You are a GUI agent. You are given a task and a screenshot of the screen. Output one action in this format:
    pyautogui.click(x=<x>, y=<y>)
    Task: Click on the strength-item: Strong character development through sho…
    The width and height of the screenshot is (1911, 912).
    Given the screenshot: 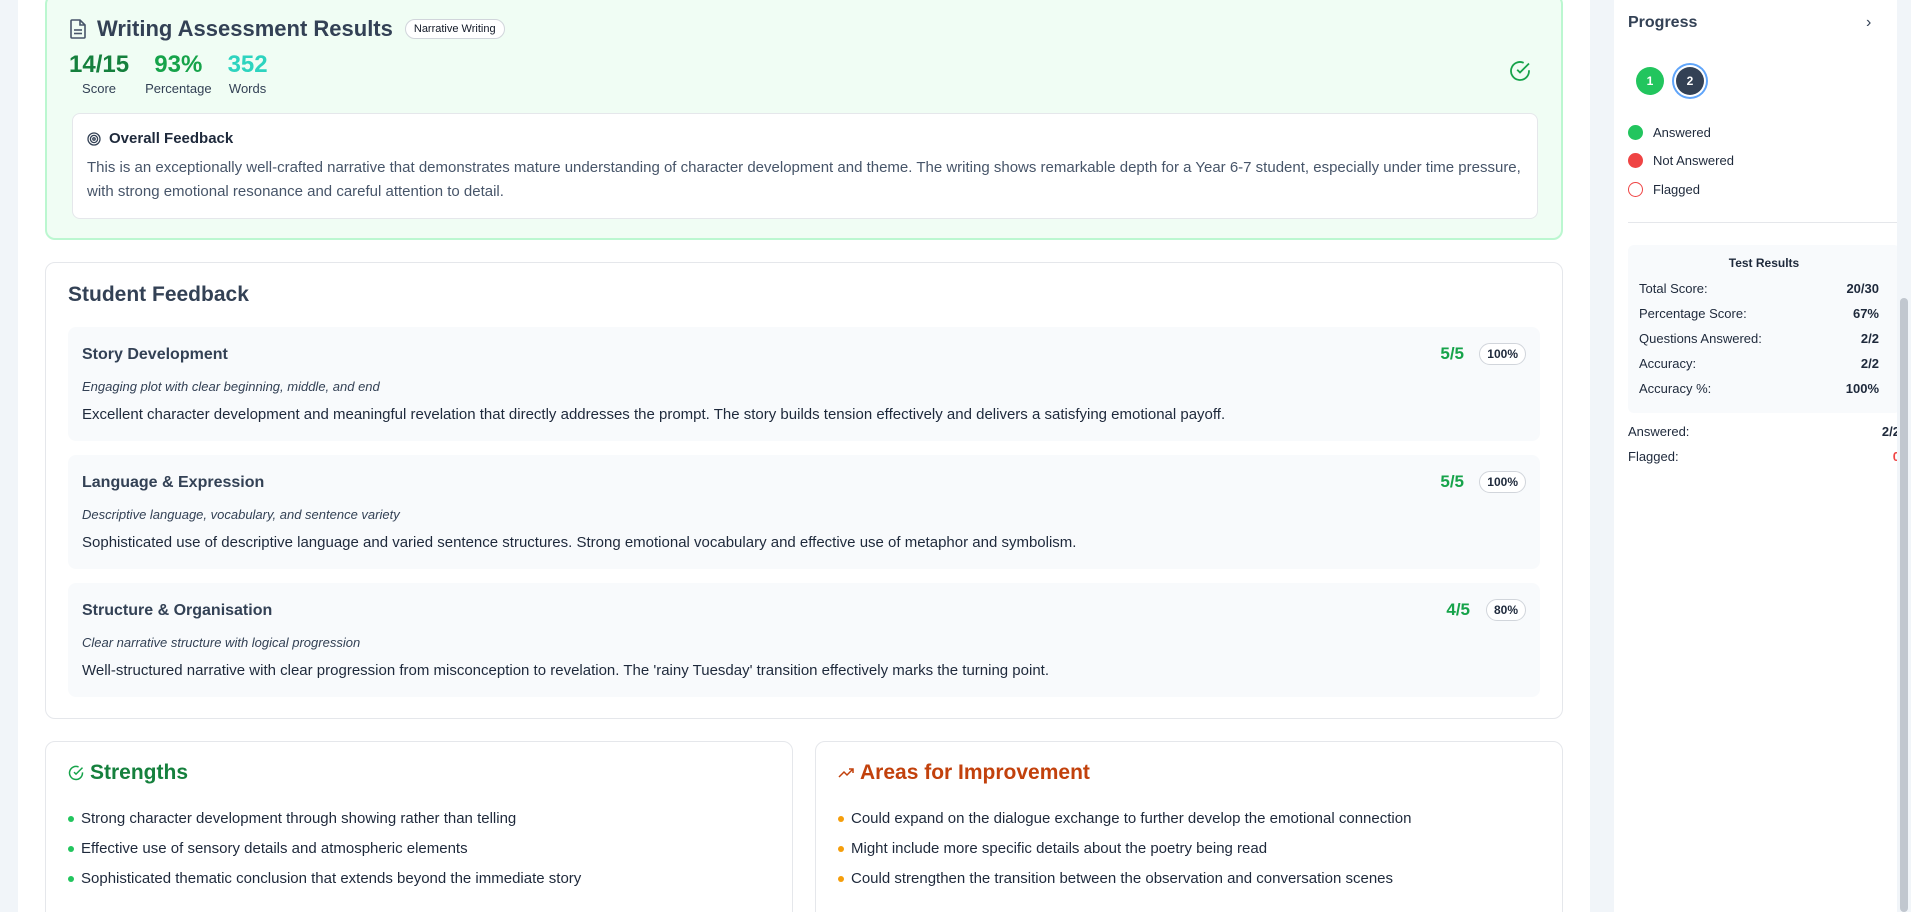 What is the action you would take?
    pyautogui.click(x=292, y=818)
    